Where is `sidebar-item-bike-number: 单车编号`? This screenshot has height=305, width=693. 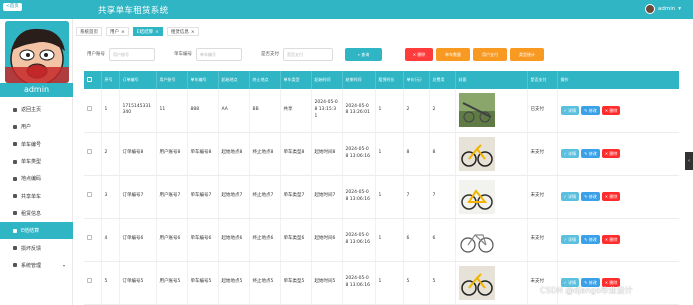 sidebar-item-bike-number: 单车编号 is located at coordinates (36, 144).